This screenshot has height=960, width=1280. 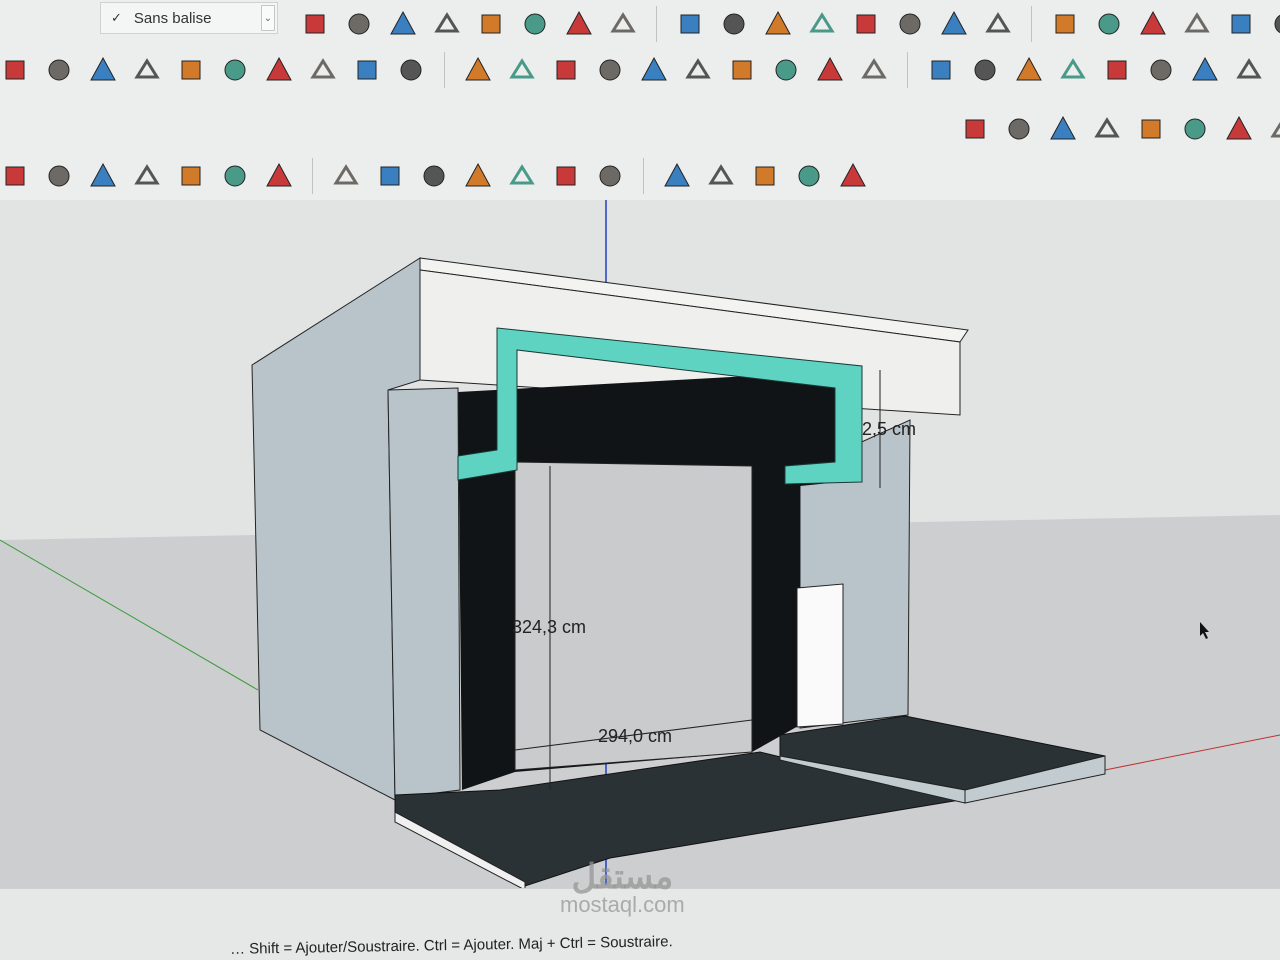 I want to click on polygon-icon, so click(x=235, y=70).